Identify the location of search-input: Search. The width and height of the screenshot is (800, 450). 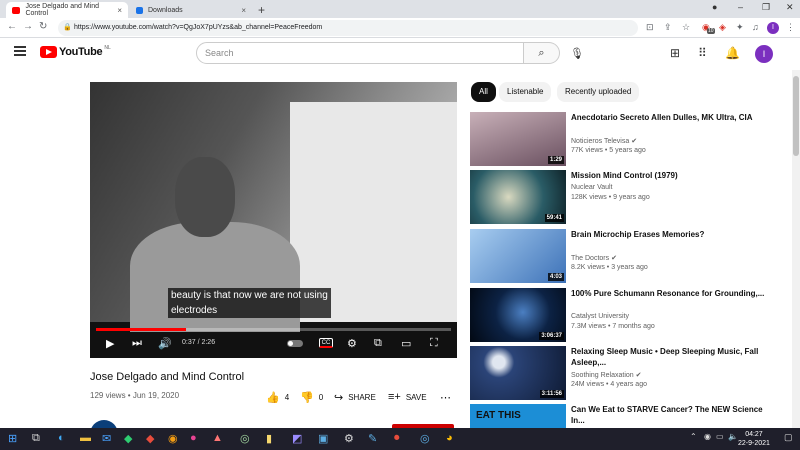
(360, 53).